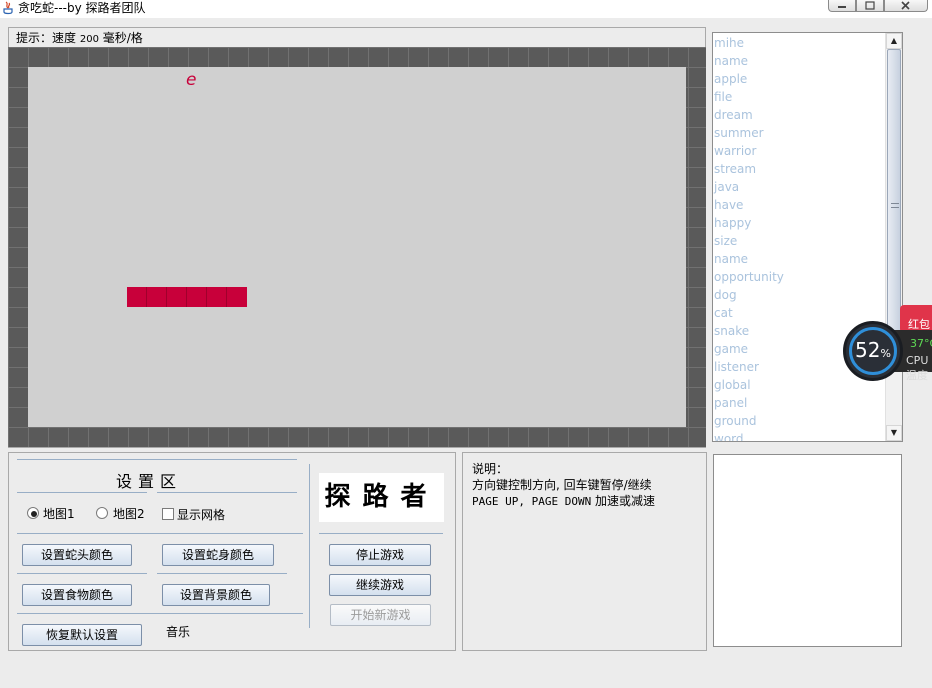 This screenshot has width=932, height=688. Describe the element at coordinates (735, 169) in the screenshot. I see `word-list-item: stream` at that location.